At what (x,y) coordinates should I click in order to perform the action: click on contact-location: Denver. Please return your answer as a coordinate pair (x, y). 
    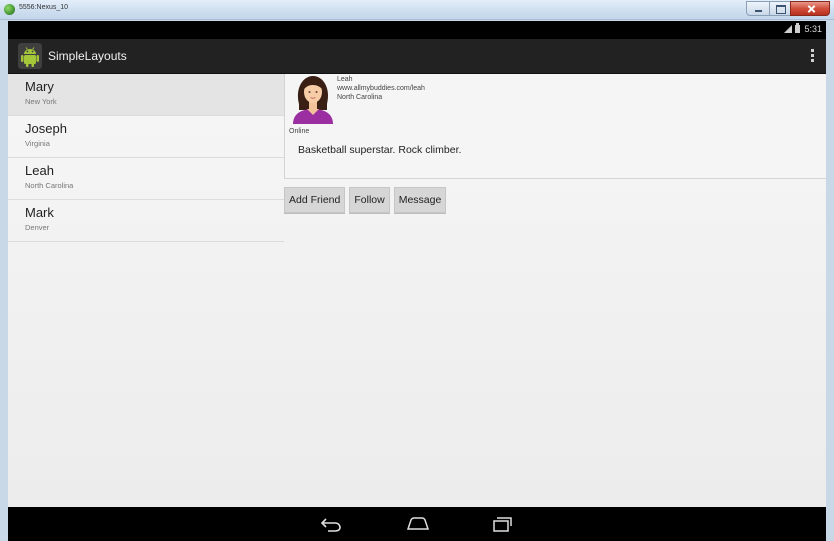
    Looking at the image, I should click on (37, 227).